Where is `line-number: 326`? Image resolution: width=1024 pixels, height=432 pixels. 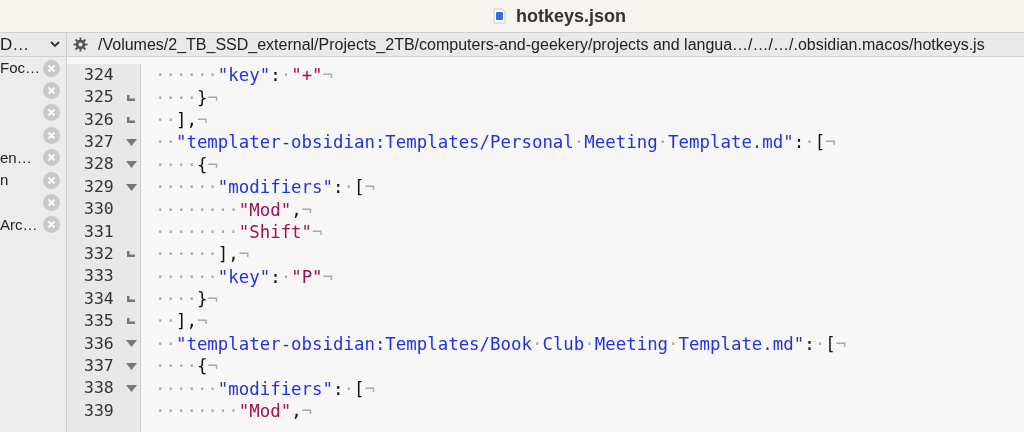 line-number: 326 is located at coordinates (99, 119).